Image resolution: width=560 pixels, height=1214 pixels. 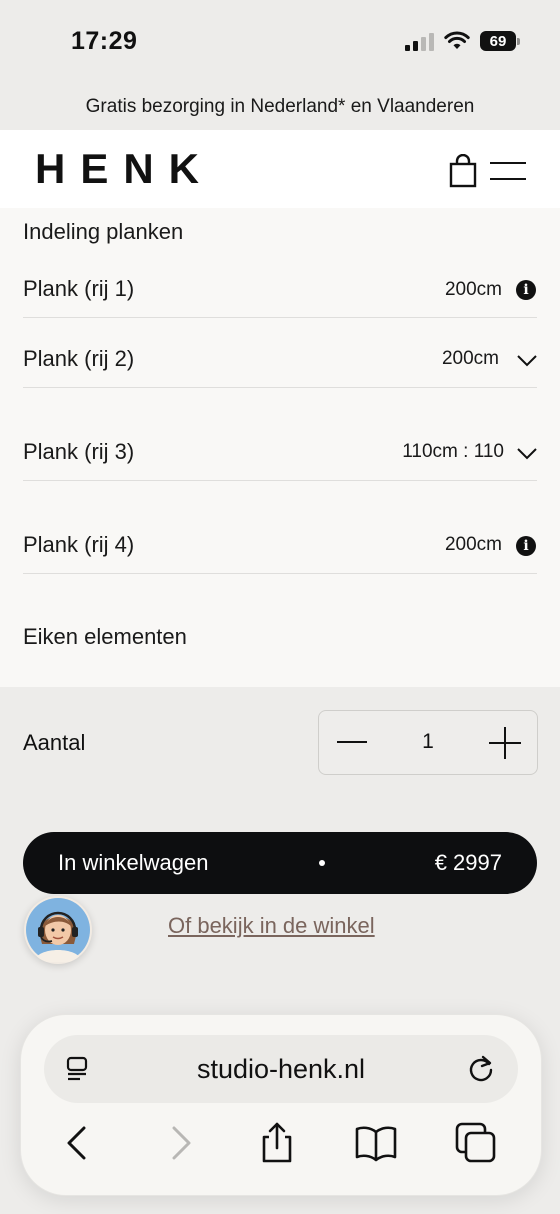 What do you see at coordinates (133, 862) in the screenshot?
I see `add-to-cart-label: In winkelwagen` at bounding box center [133, 862].